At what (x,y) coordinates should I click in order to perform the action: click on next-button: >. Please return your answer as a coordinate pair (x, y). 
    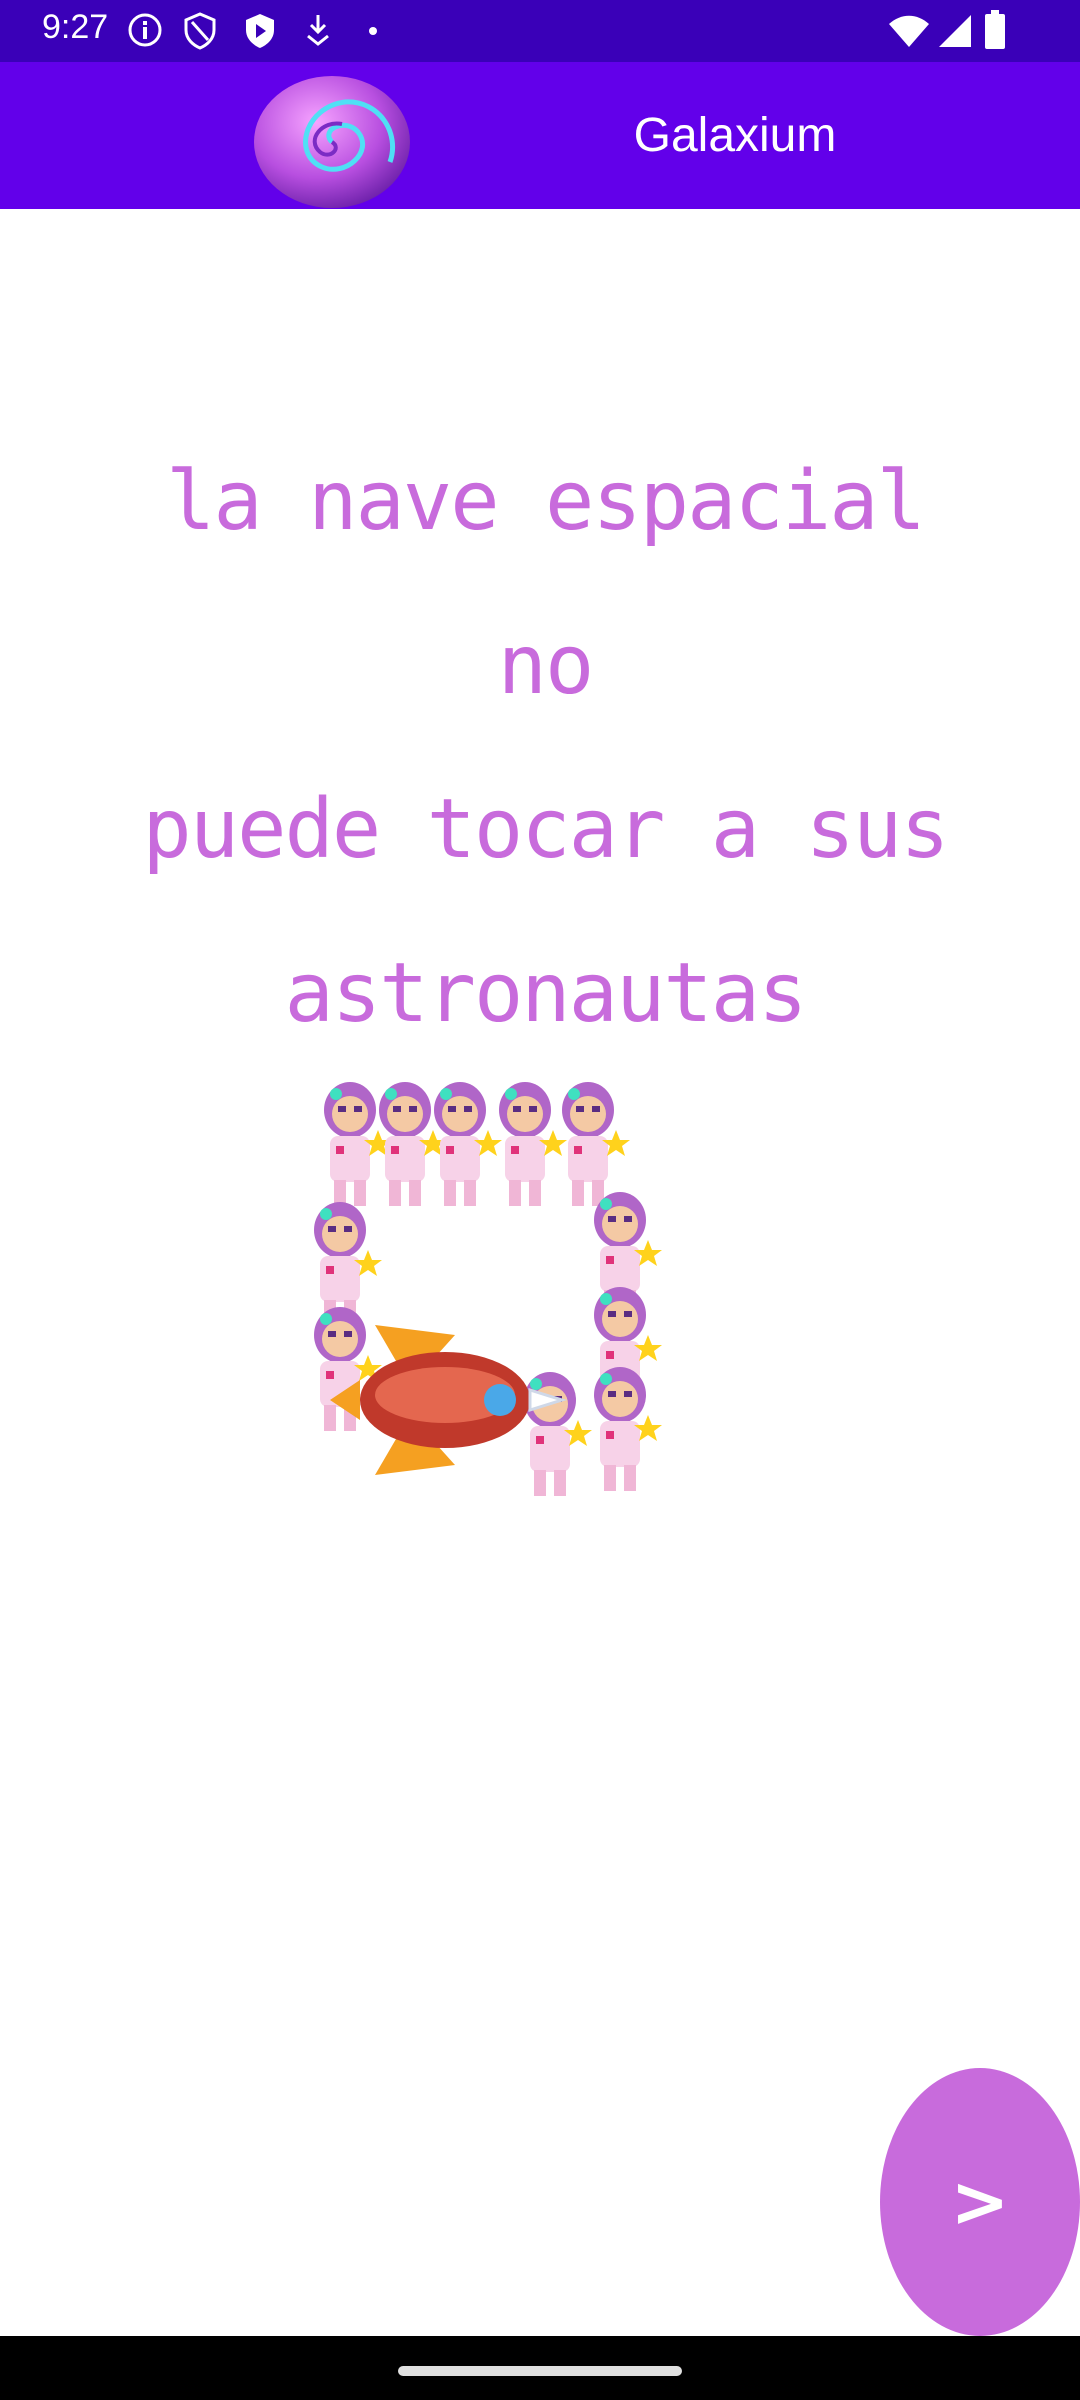
    Looking at the image, I should click on (980, 2202).